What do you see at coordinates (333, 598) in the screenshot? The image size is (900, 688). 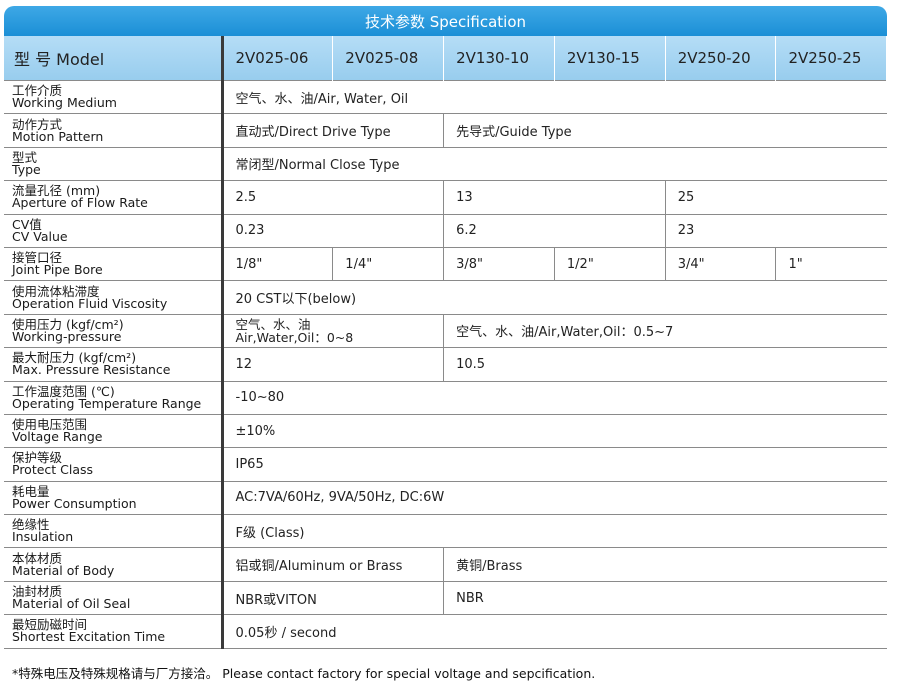 I see `spec-value: NBR或VITON` at bounding box center [333, 598].